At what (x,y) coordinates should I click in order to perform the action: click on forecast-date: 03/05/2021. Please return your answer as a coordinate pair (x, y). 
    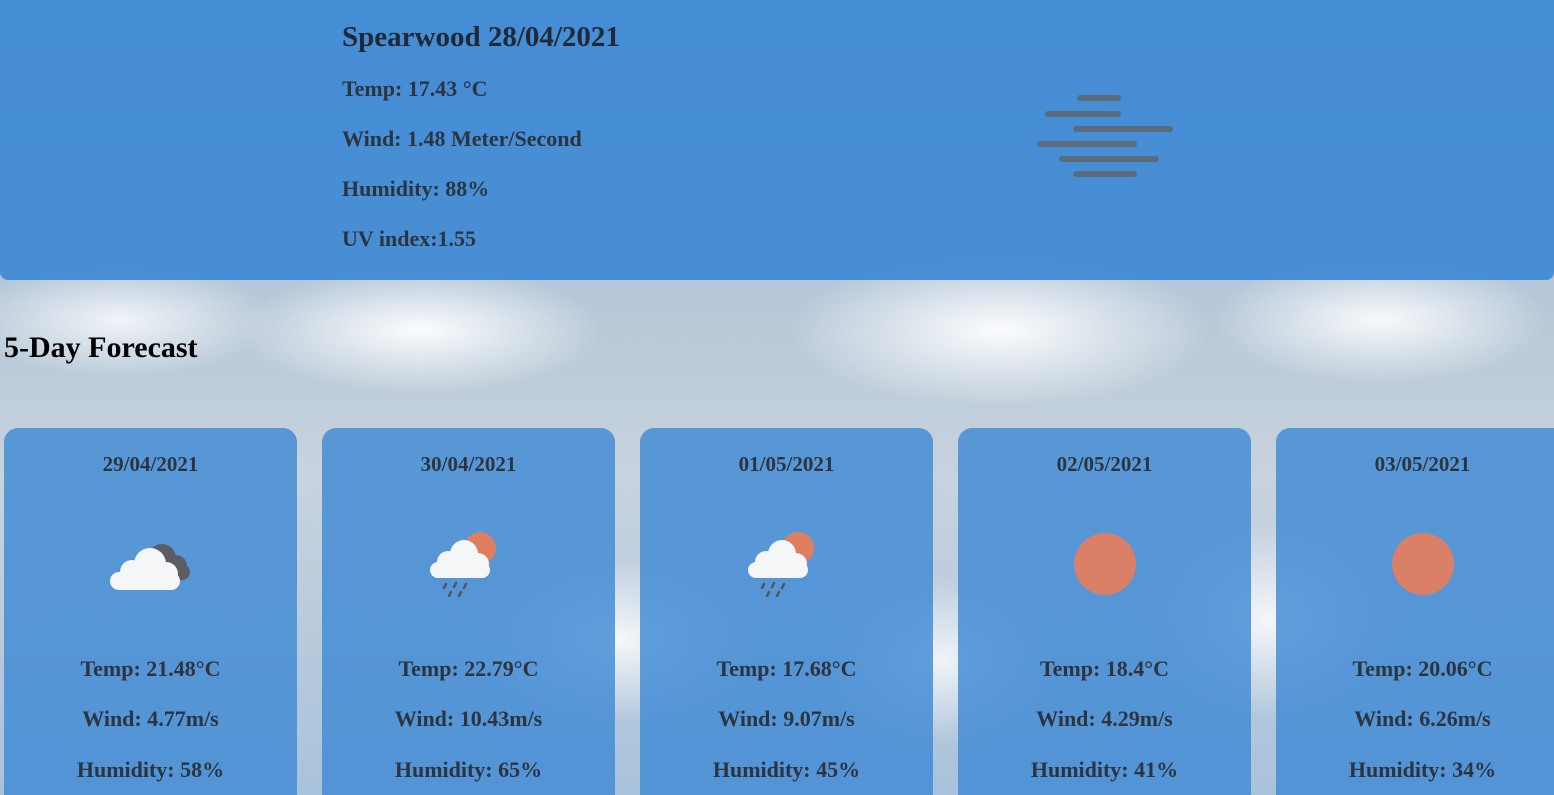
    Looking at the image, I should click on (1422, 464).